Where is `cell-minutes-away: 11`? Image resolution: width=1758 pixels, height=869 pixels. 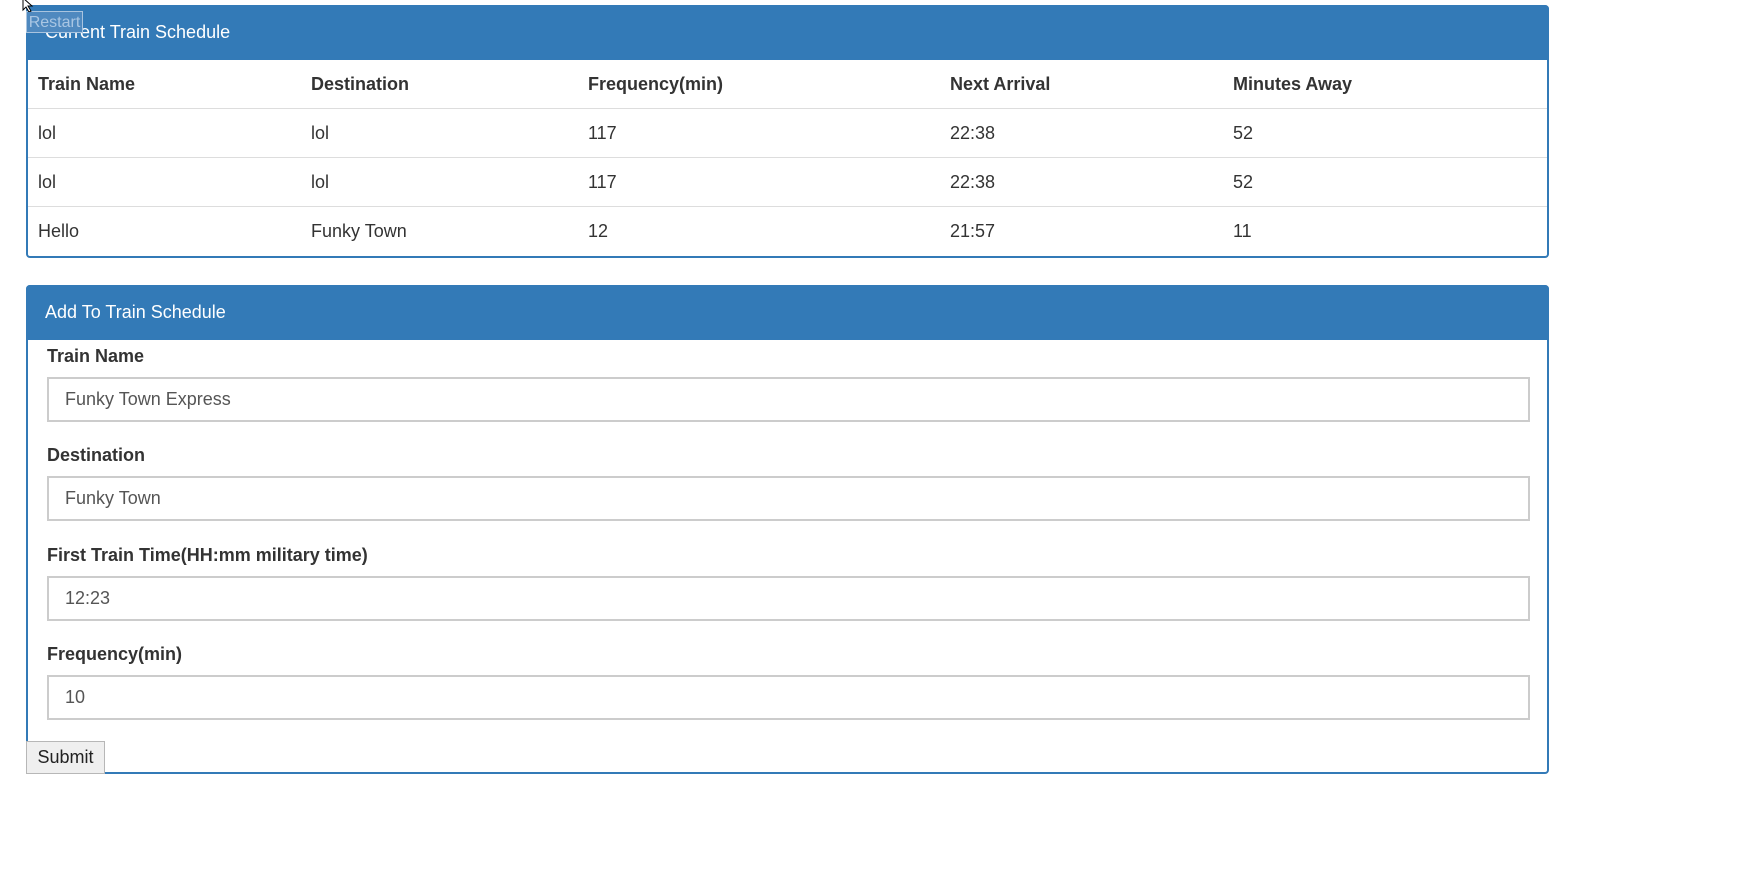
cell-minutes-away: 11 is located at coordinates (1242, 230).